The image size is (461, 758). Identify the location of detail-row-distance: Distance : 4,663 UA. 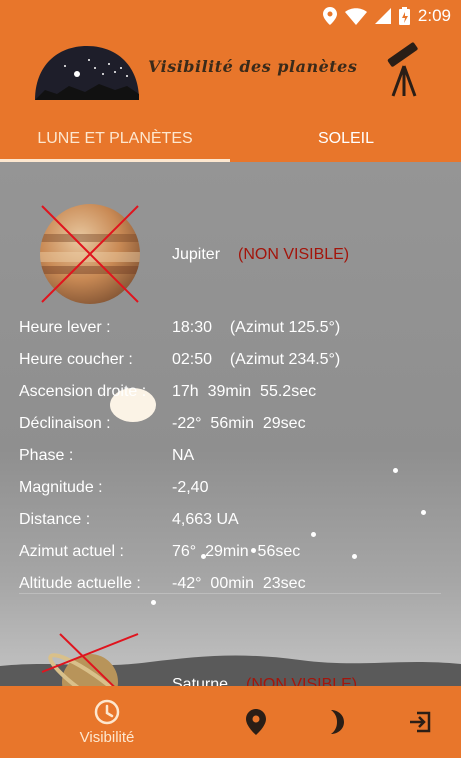
(234, 523).